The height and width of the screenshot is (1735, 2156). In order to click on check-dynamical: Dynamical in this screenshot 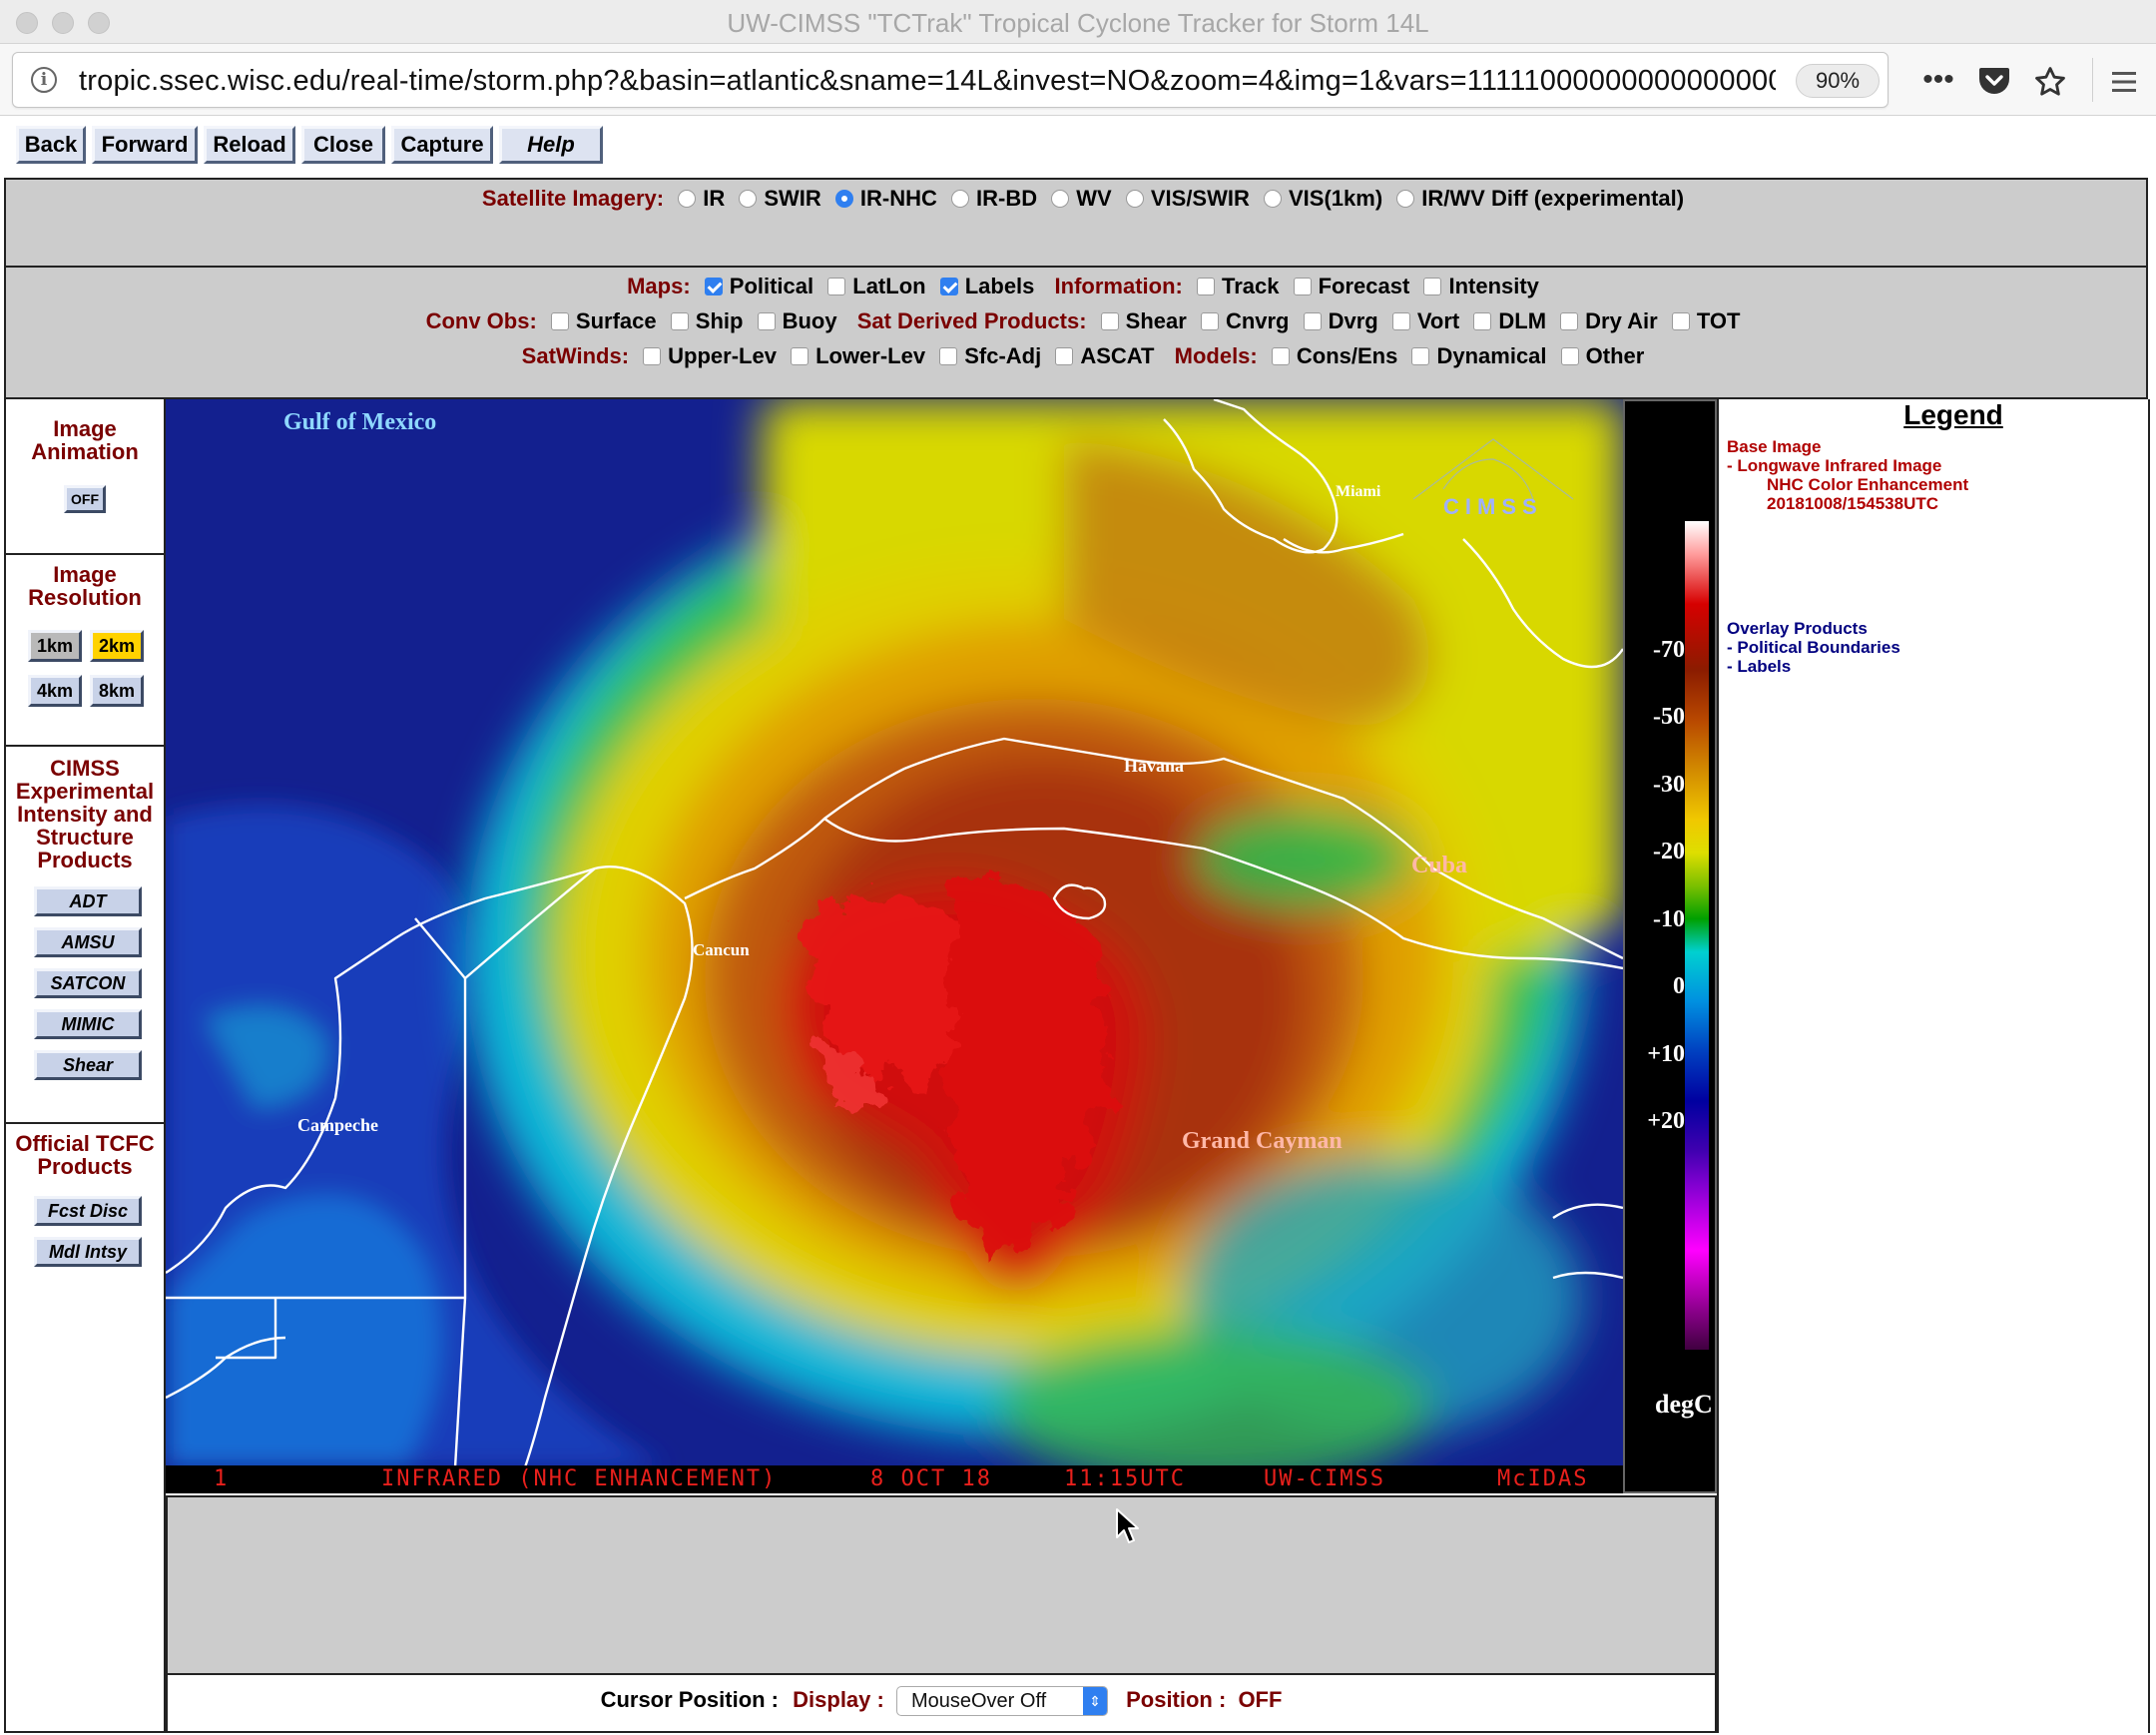, I will do `click(1479, 356)`.